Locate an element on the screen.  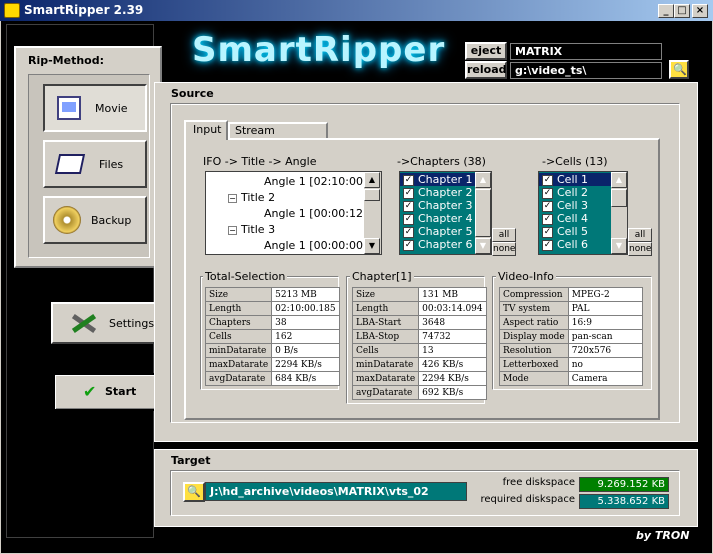
chapter-item: ✓ Chapter 4 is located at coordinates (438, 218).